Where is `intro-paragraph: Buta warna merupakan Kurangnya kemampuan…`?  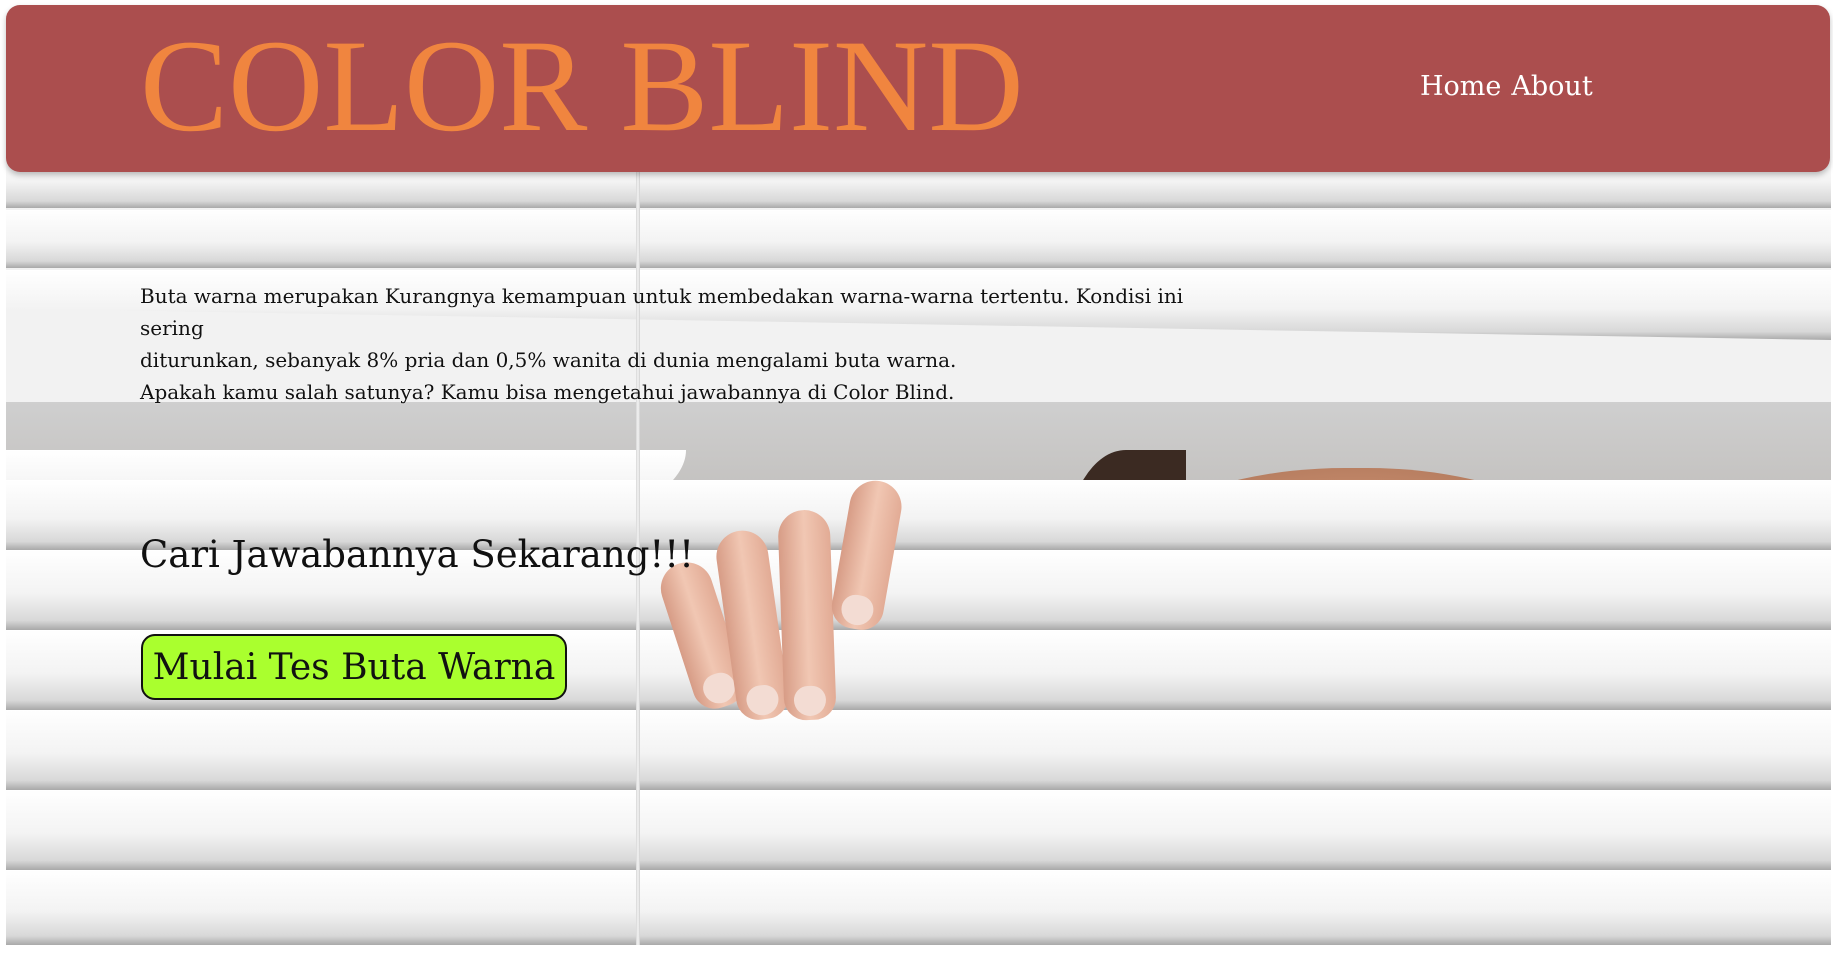 intro-paragraph: Buta warna merupakan Kurangnya kemampuan… is located at coordinates (690, 344).